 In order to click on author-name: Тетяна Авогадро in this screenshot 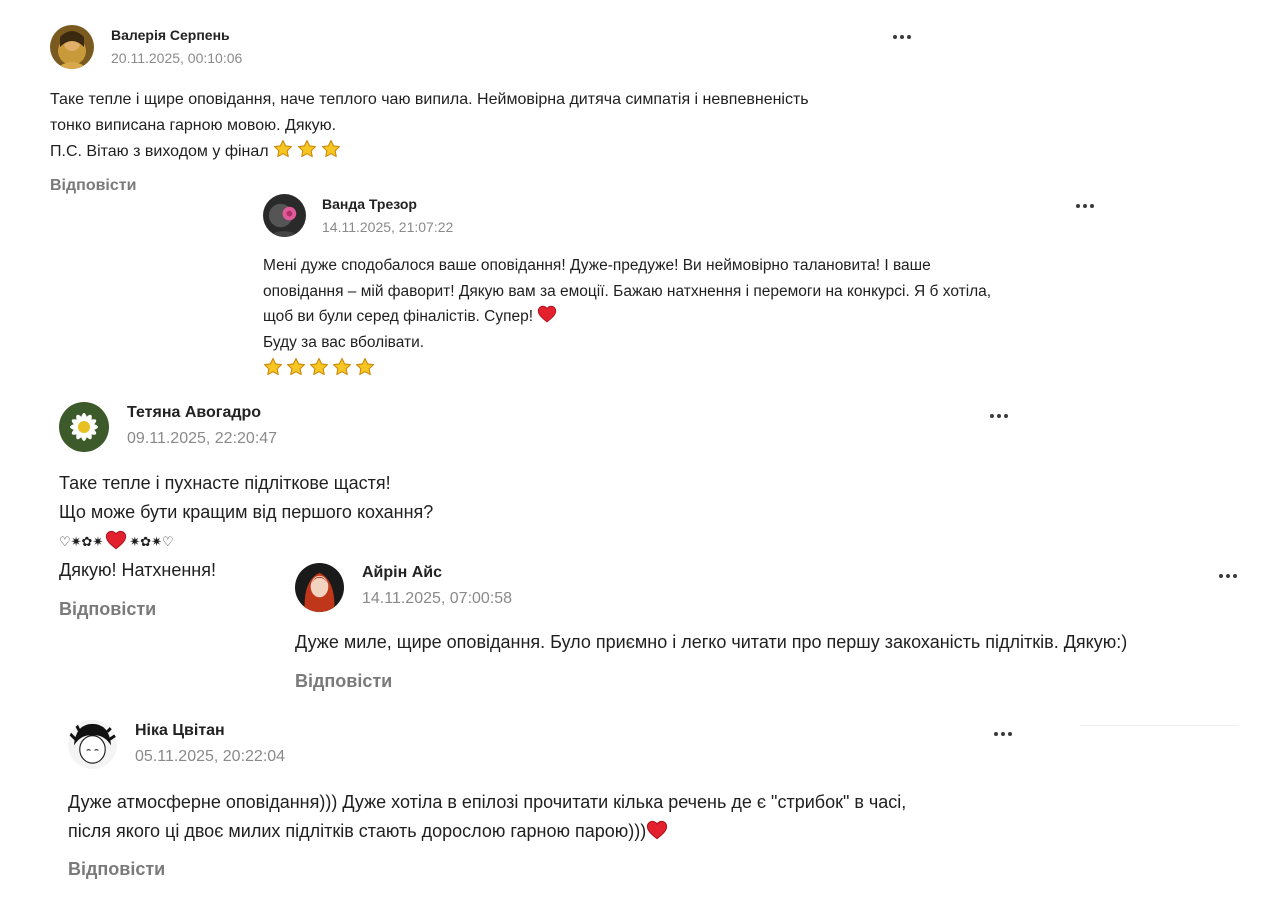, I will do `click(194, 413)`.